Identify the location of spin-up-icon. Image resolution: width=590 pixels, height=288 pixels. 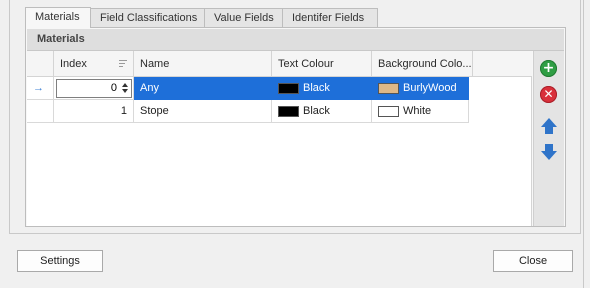
(125, 85).